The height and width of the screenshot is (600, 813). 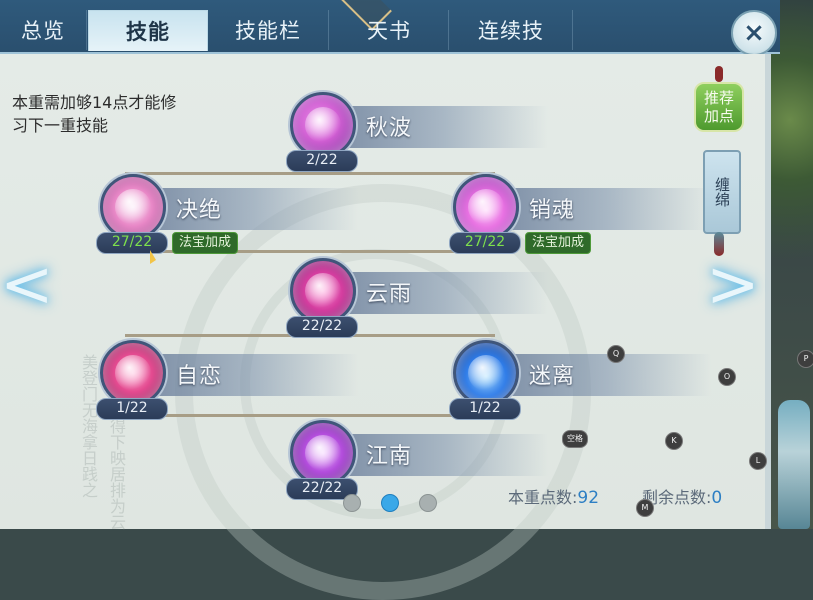 I want to click on skill-level: 2/22, so click(x=322, y=161).